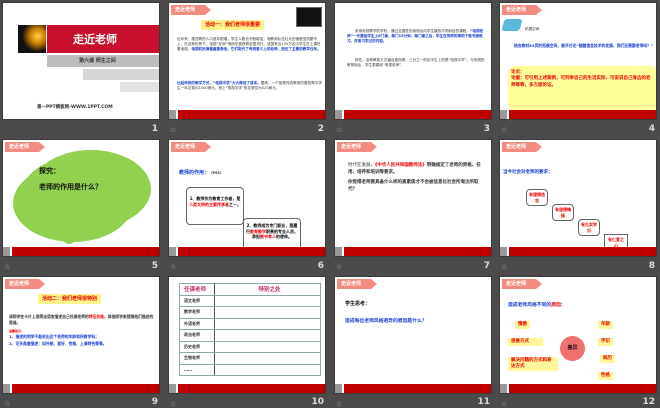 The width and height of the screenshot is (660, 408). Describe the element at coordinates (522, 325) in the screenshot. I see `factor-box: 情感` at that location.